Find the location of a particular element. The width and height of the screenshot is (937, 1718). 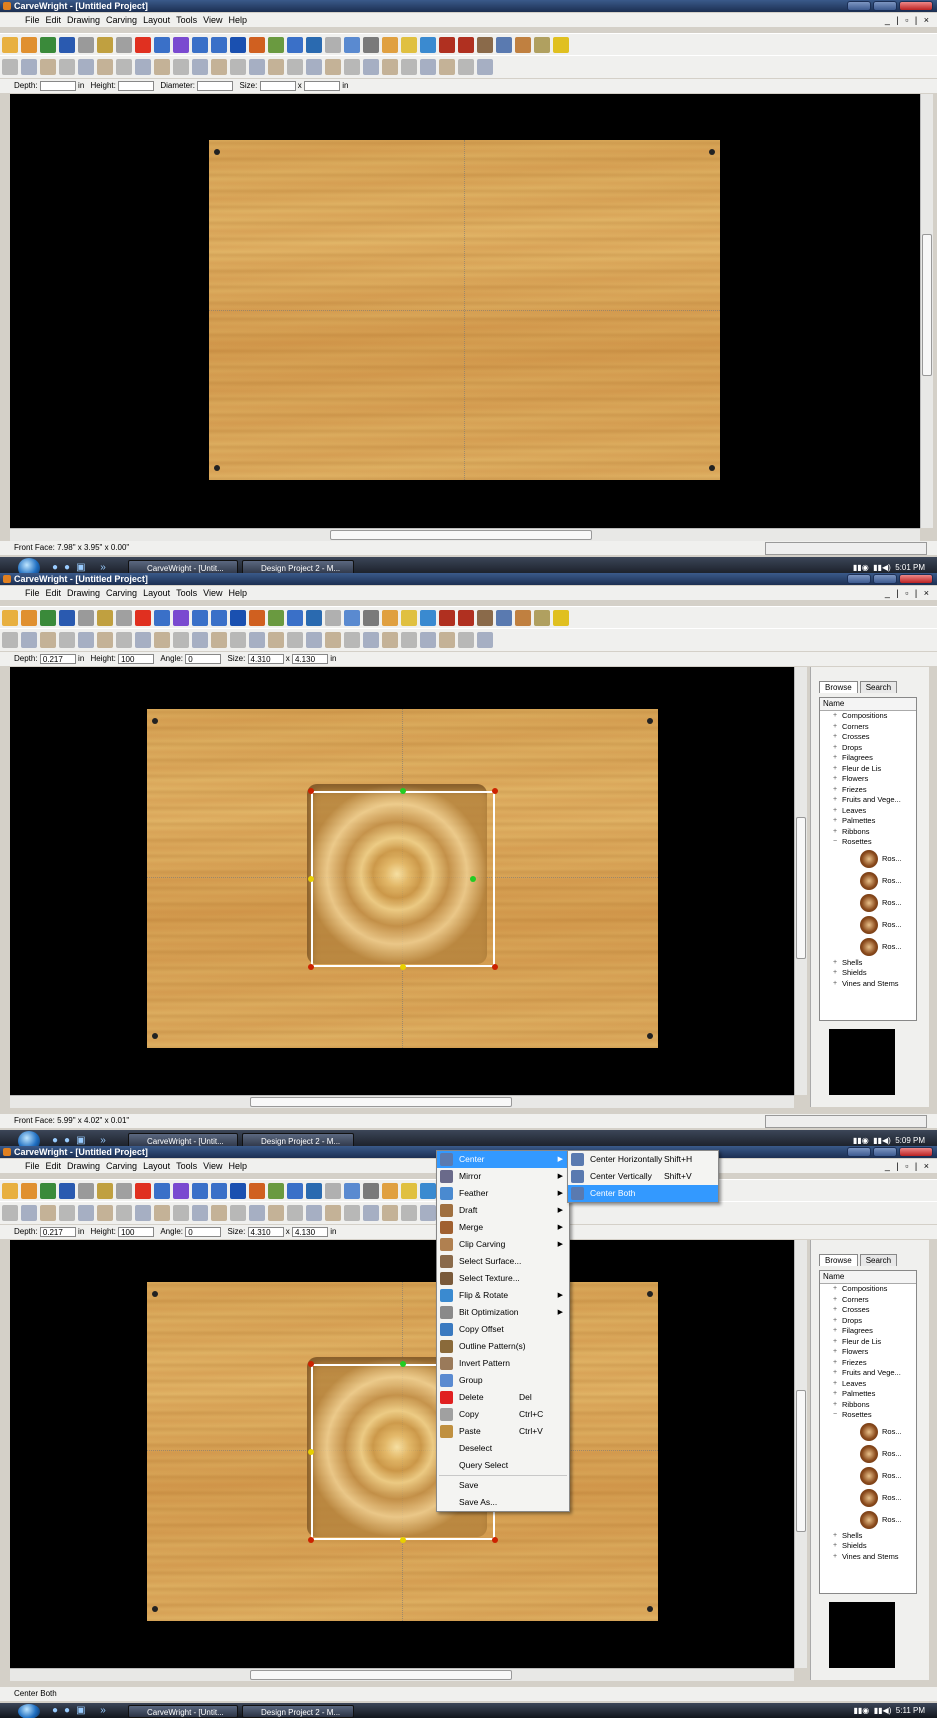

wood-board is located at coordinates (402, 878).